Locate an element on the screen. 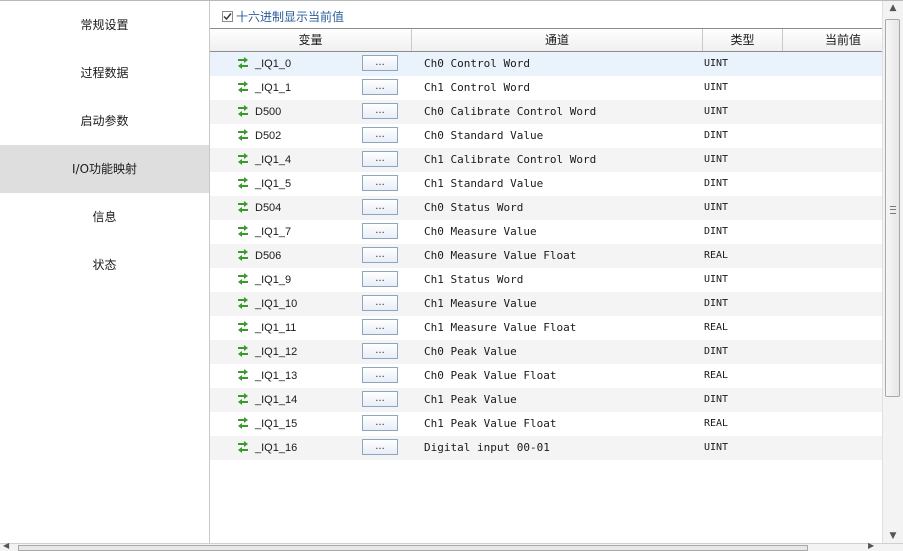  sidebar-item-general-settings: 常规设置 is located at coordinates (104, 25).